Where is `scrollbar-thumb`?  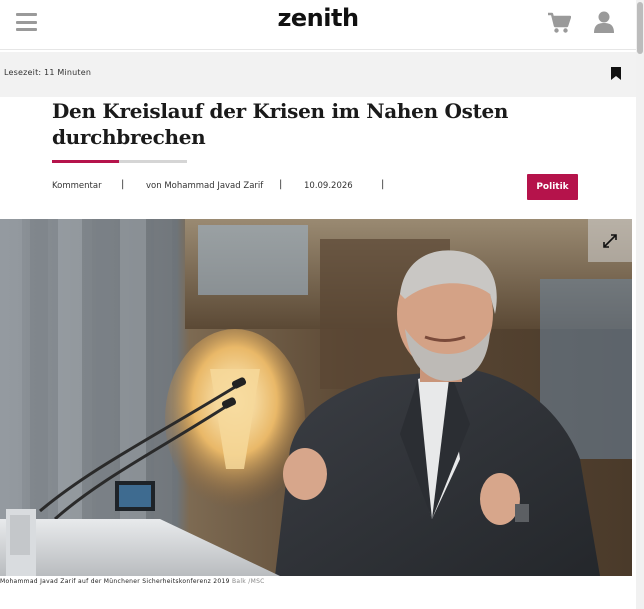
scrollbar-thumb is located at coordinates (640, 28).